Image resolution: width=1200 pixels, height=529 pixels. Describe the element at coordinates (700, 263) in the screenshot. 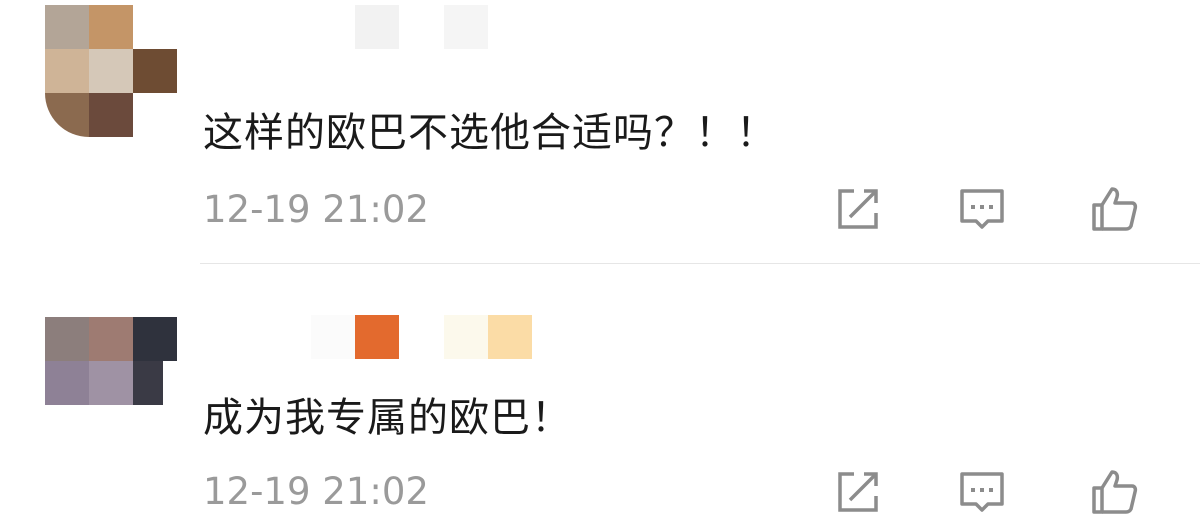

I see `comment-divider` at that location.